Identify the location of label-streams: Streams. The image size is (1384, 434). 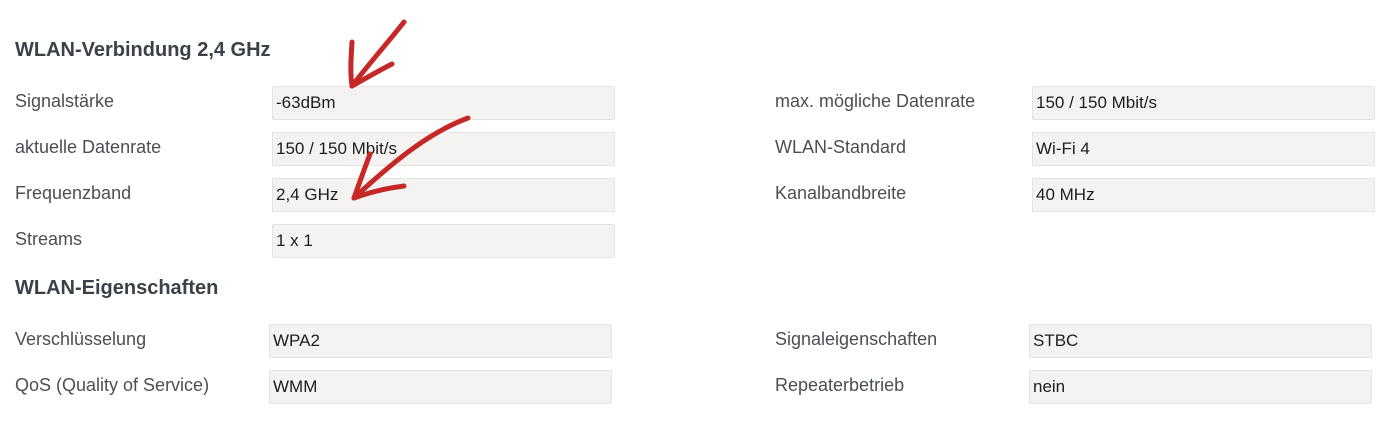
(49, 239).